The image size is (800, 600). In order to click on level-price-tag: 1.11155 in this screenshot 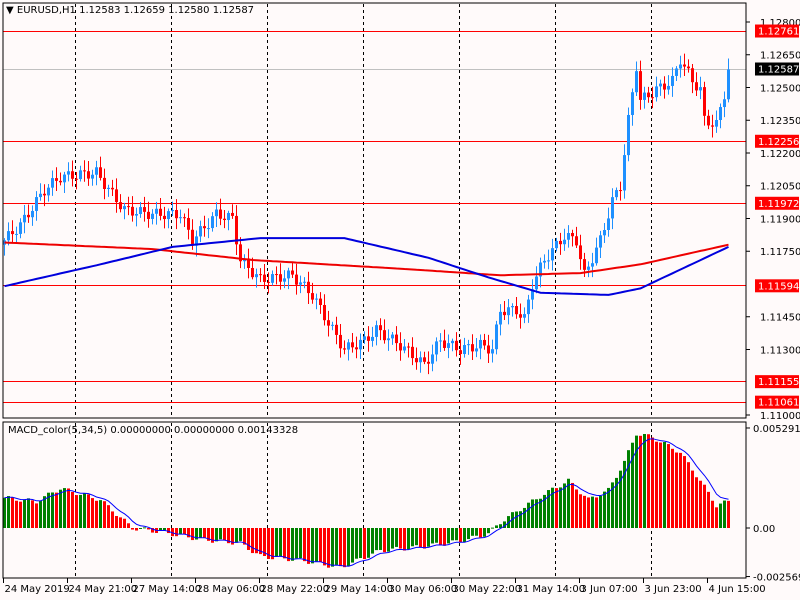, I will do `click(778, 382)`.